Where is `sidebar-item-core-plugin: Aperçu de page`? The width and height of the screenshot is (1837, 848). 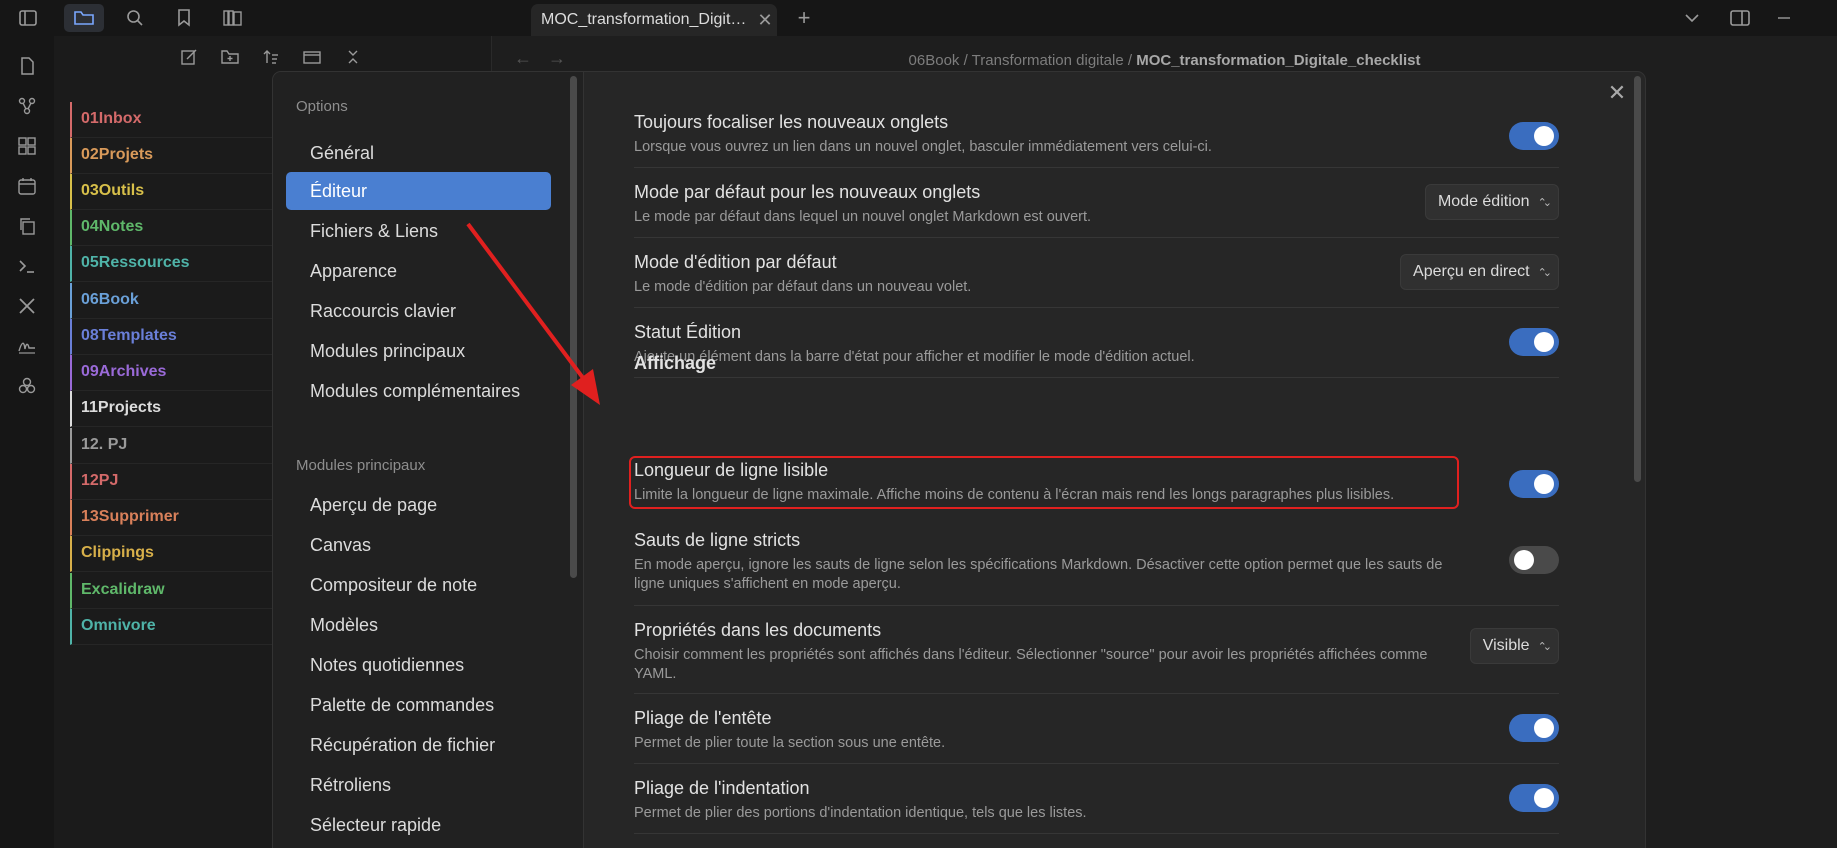
sidebar-item-core-plugin: Aperçu de page is located at coordinates (418, 505).